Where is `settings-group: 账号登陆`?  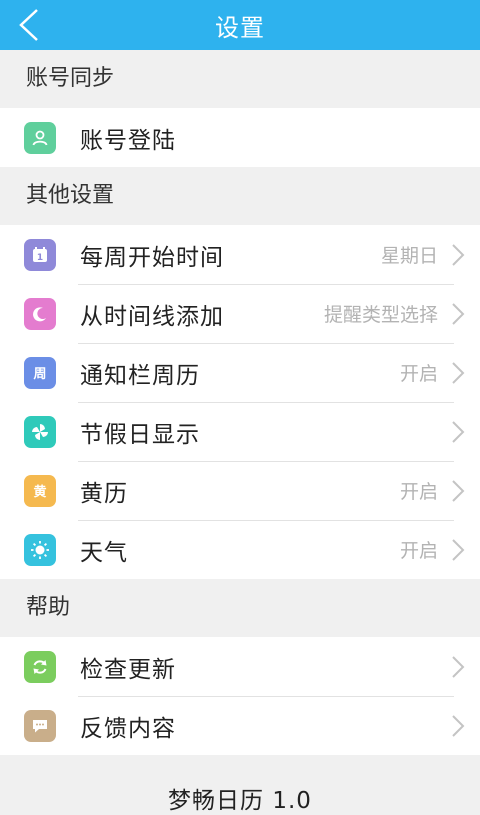
settings-group: 账号登陆 is located at coordinates (240, 137).